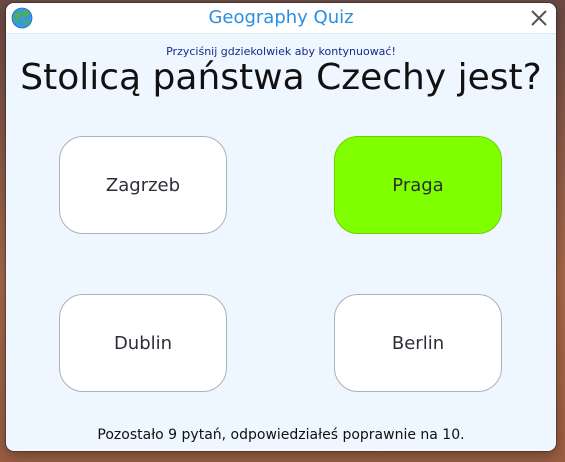  Describe the element at coordinates (281, 77) in the screenshot. I see `question-text: Stolicą państwa Czechy jest?` at that location.